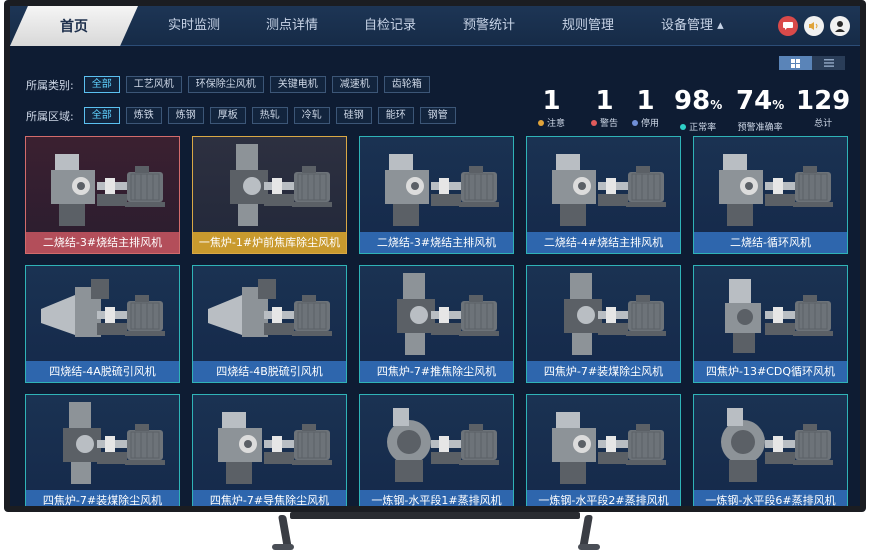 Image resolution: width=870 pixels, height=554 pixels. I want to click on stat-label: 总计, so click(823, 122).